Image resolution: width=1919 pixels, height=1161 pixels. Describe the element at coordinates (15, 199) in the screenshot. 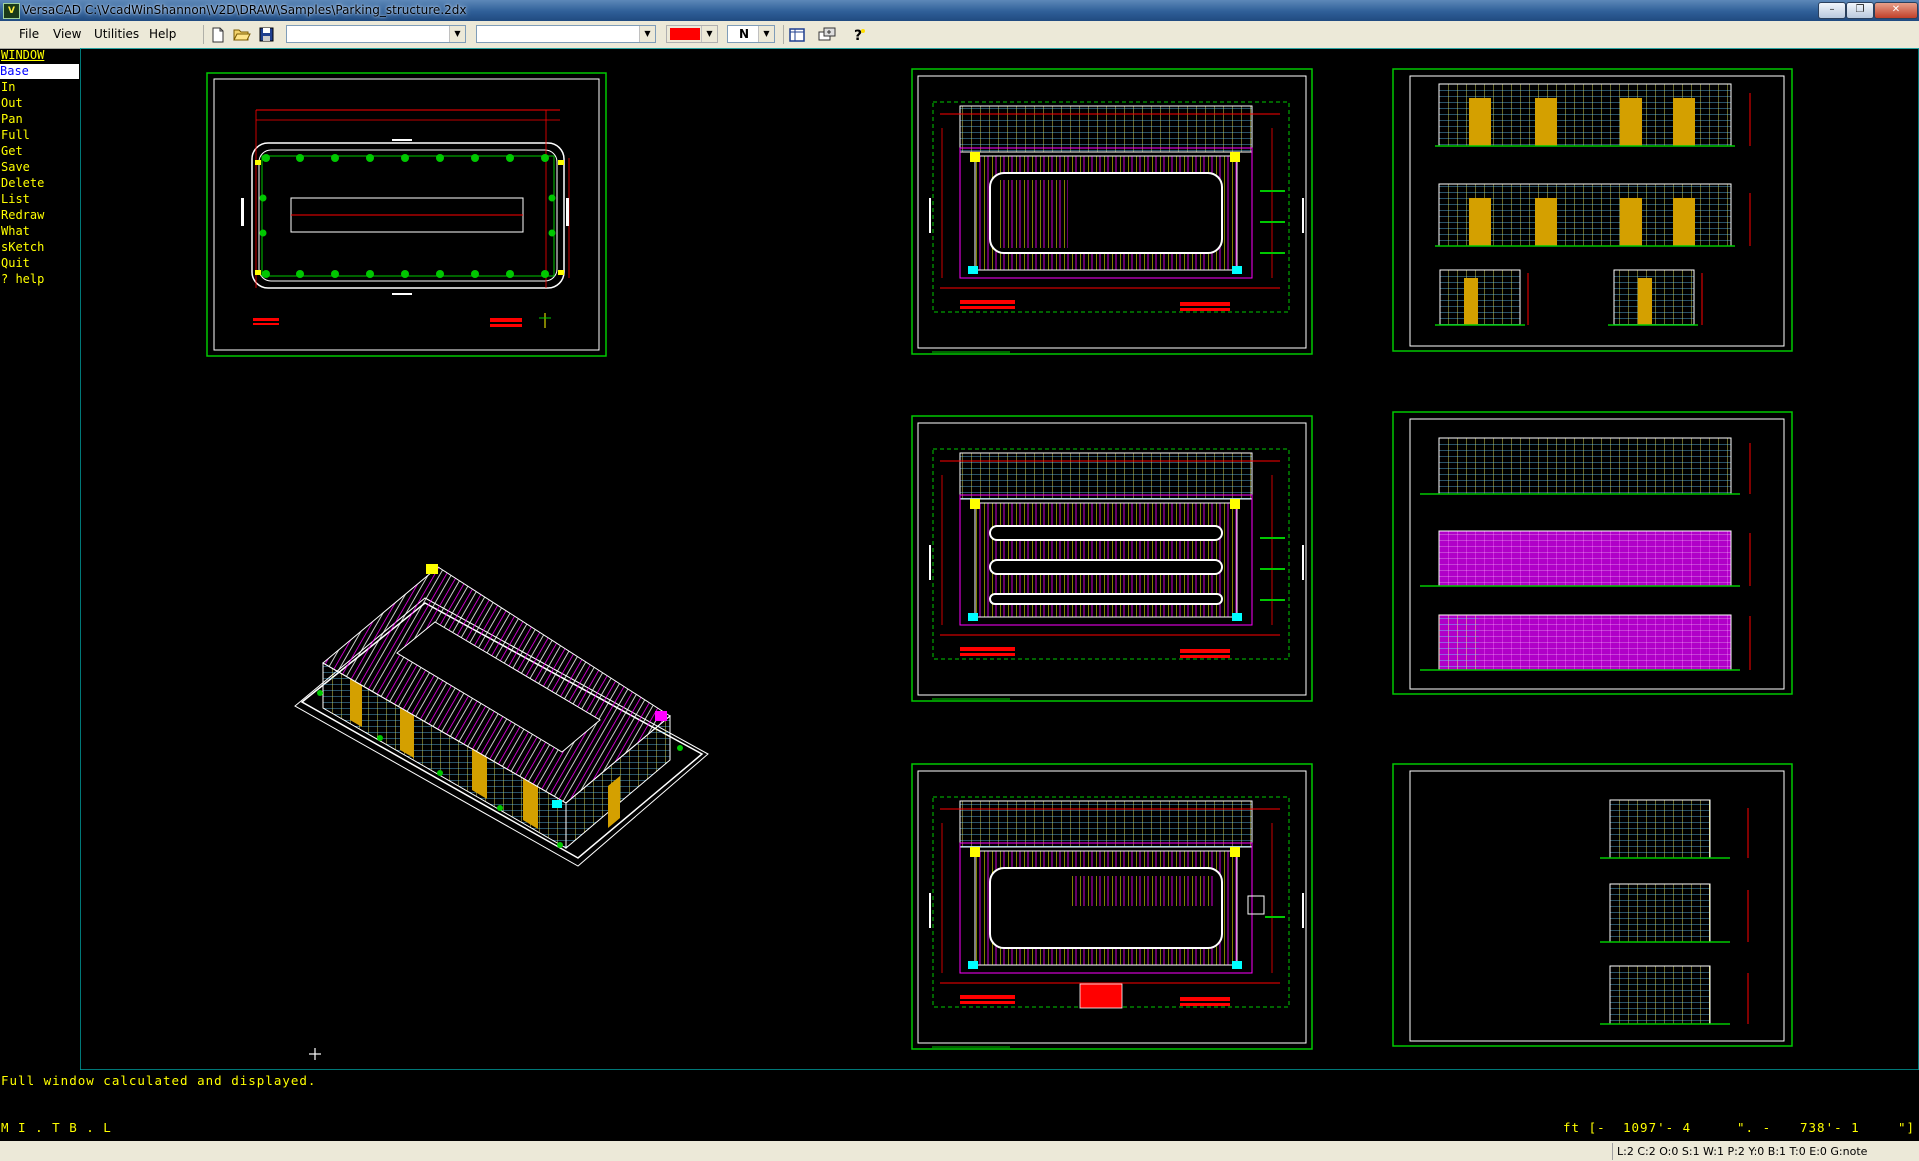

I see `cmd-list: List` at that location.